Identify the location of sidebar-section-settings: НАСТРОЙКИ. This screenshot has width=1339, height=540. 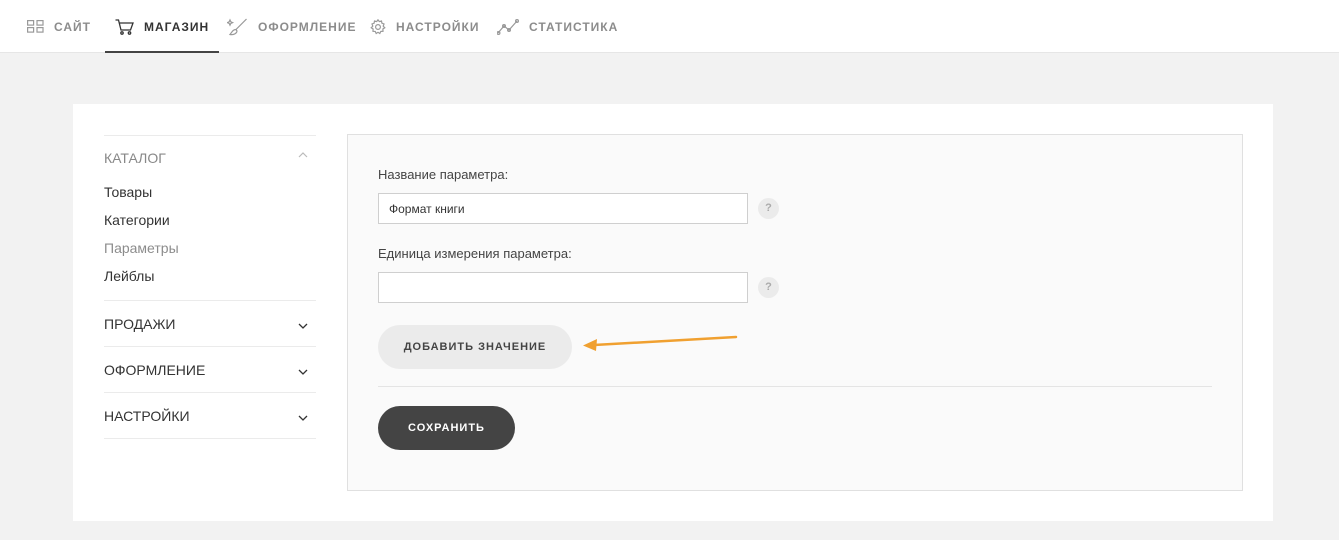
(210, 415).